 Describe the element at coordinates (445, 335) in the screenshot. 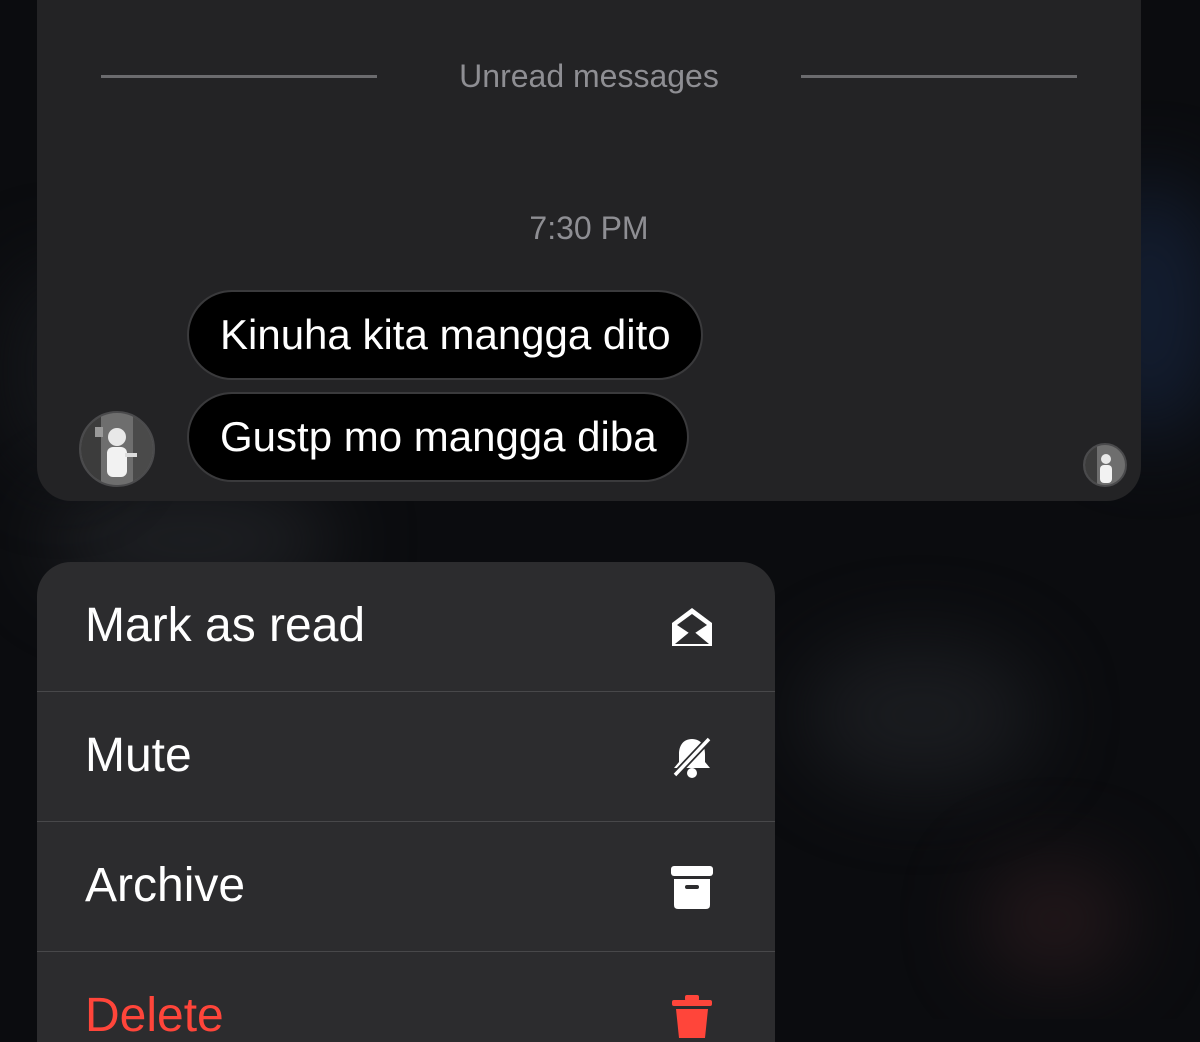

I see `message-bubble: Kinuha kita mangga dito` at that location.